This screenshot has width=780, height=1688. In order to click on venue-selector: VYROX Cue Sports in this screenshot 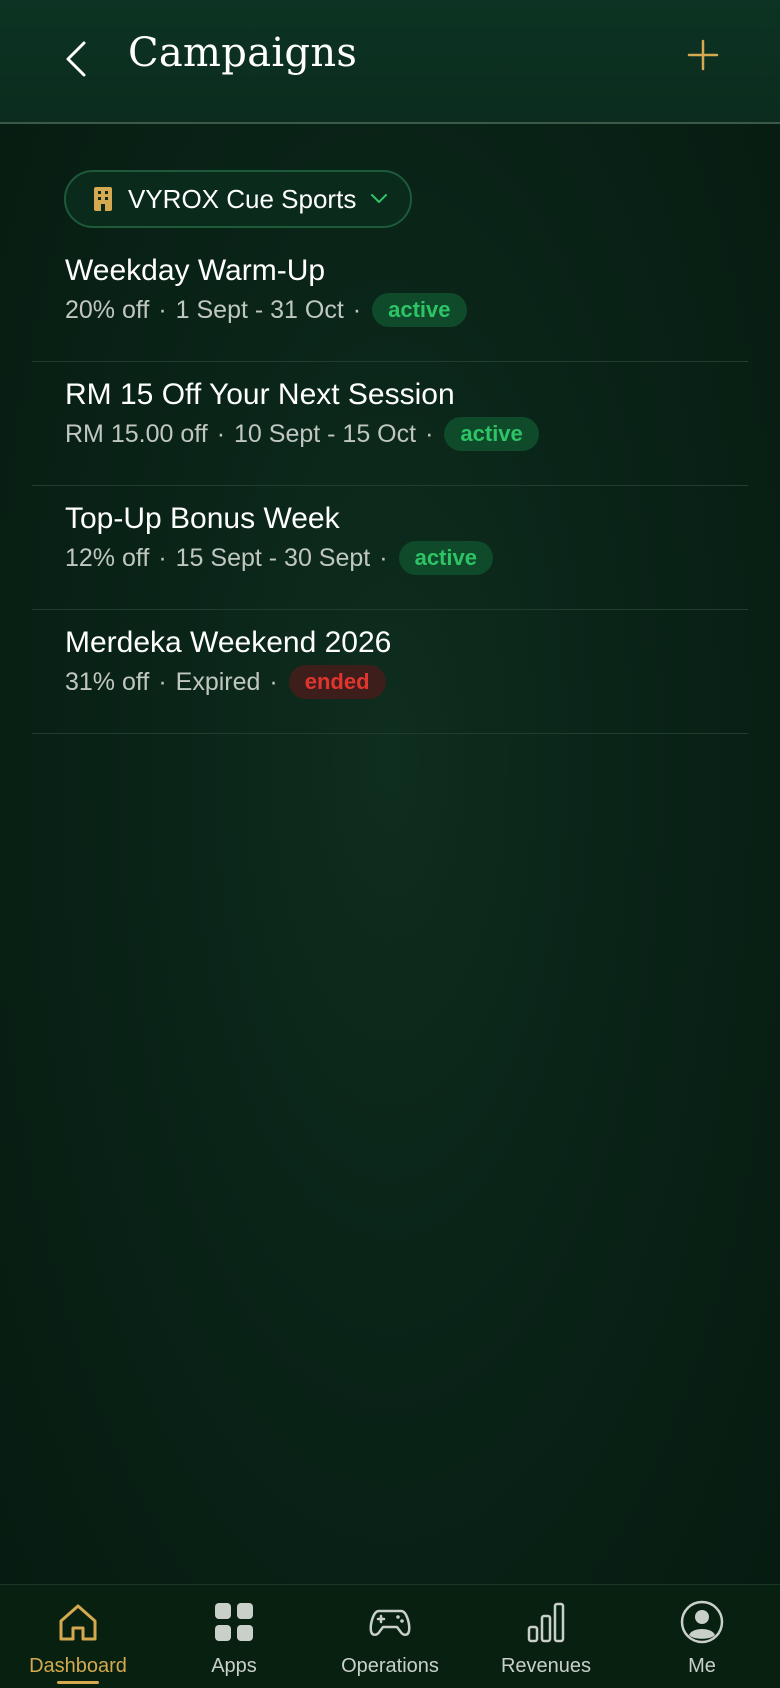, I will do `click(238, 199)`.